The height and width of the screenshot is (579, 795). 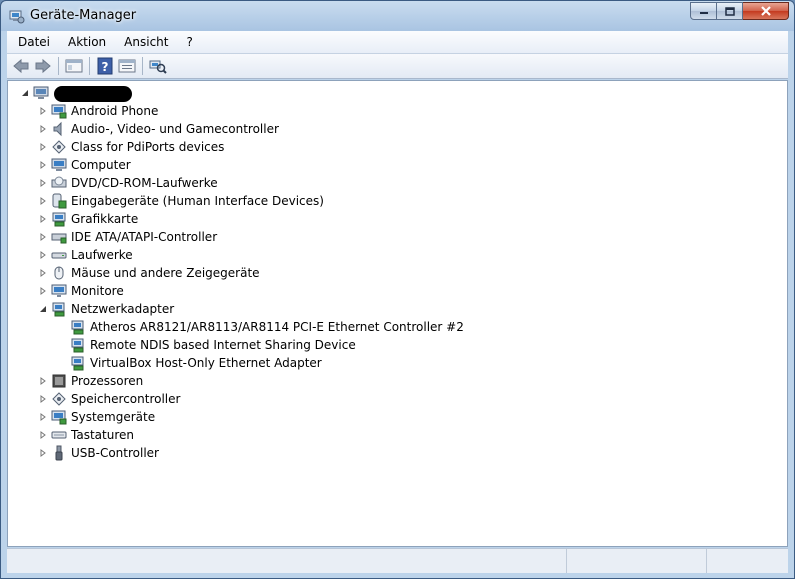 What do you see at coordinates (59, 255) in the screenshot?
I see `disk-drive-icon` at bounding box center [59, 255].